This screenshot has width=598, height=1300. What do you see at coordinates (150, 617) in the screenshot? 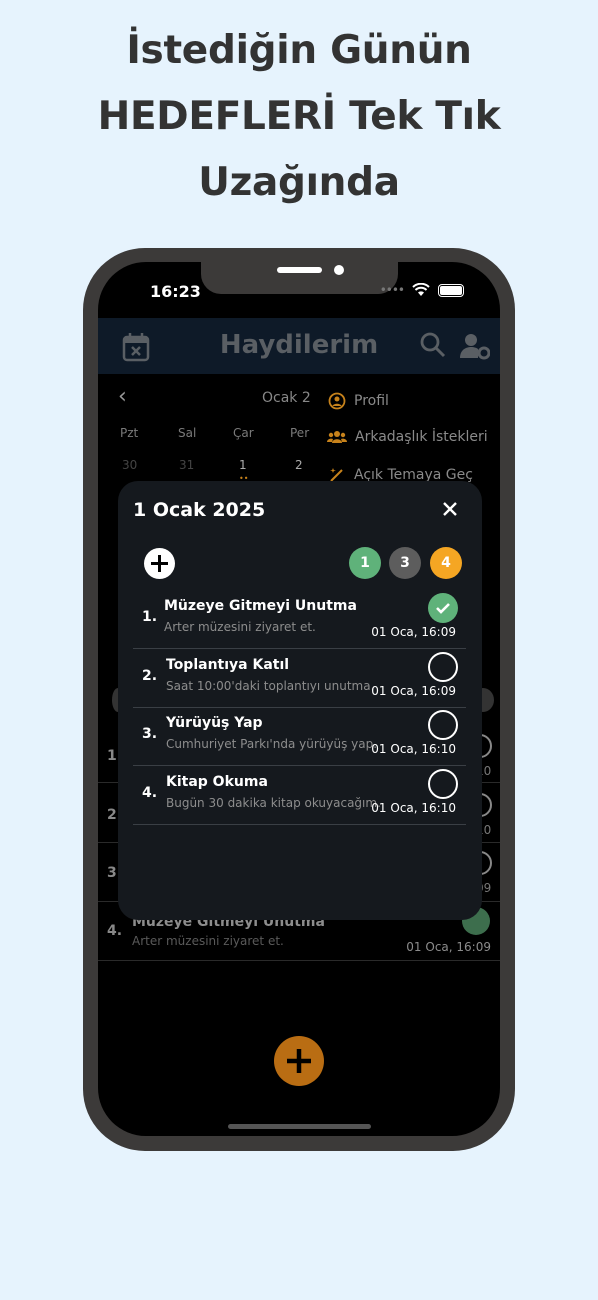
I see `task-number: 1.` at bounding box center [150, 617].